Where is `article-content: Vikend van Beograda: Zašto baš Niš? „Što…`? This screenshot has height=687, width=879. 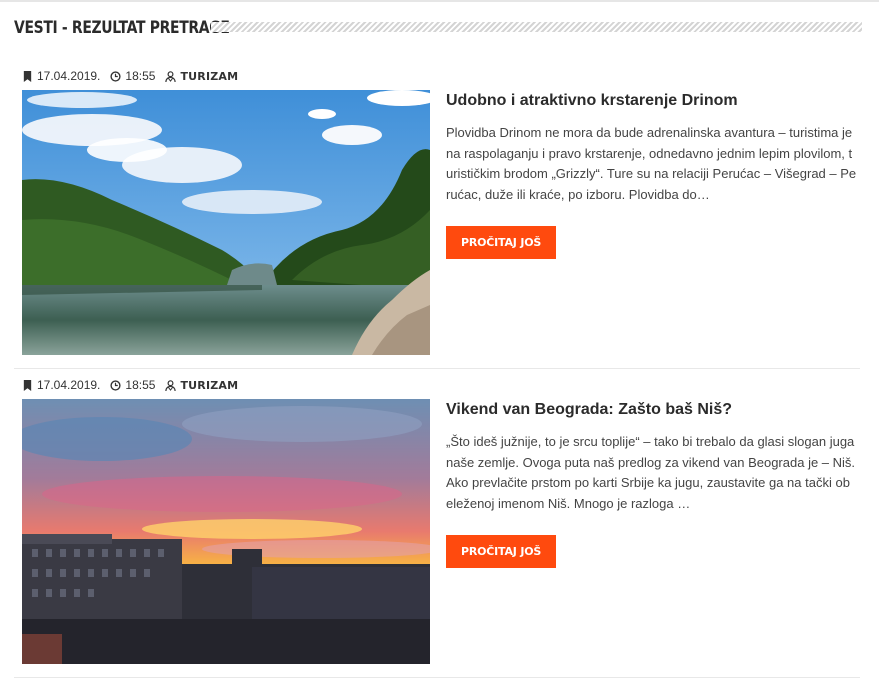
article-content: Vikend van Beograda: Zašto baš Niš? „Što… is located at coordinates (653, 483).